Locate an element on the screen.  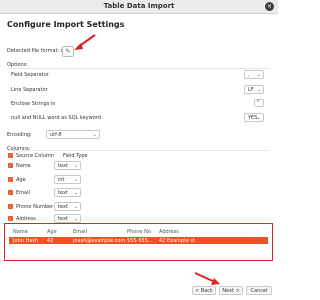
column-checkbox-email: ✓ is located at coordinates (10, 192).